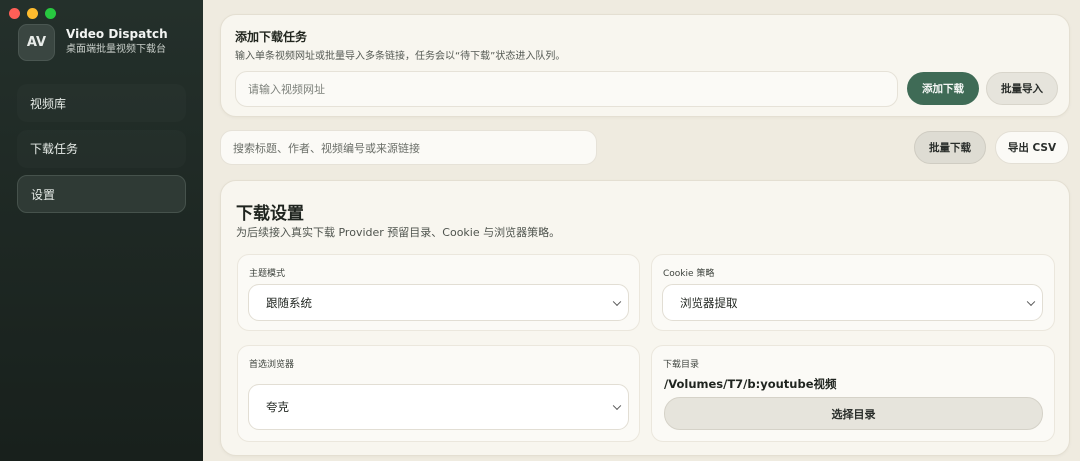 Image resolution: width=1080 pixels, height=461 pixels. Describe the element at coordinates (398, 232) in the screenshot. I see `settings-description: 为后续接入真实下载 Provider 预留目录、Cookie 与浏览器策略。` at that location.